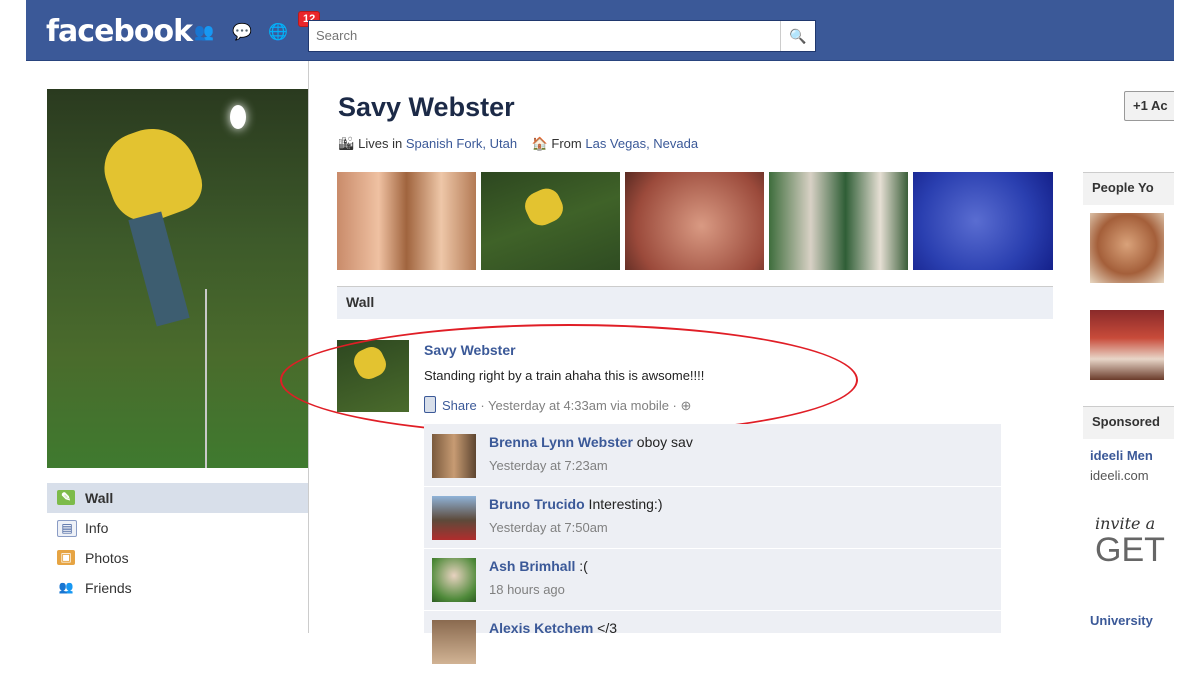  I want to click on from-label: From, so click(566, 143).